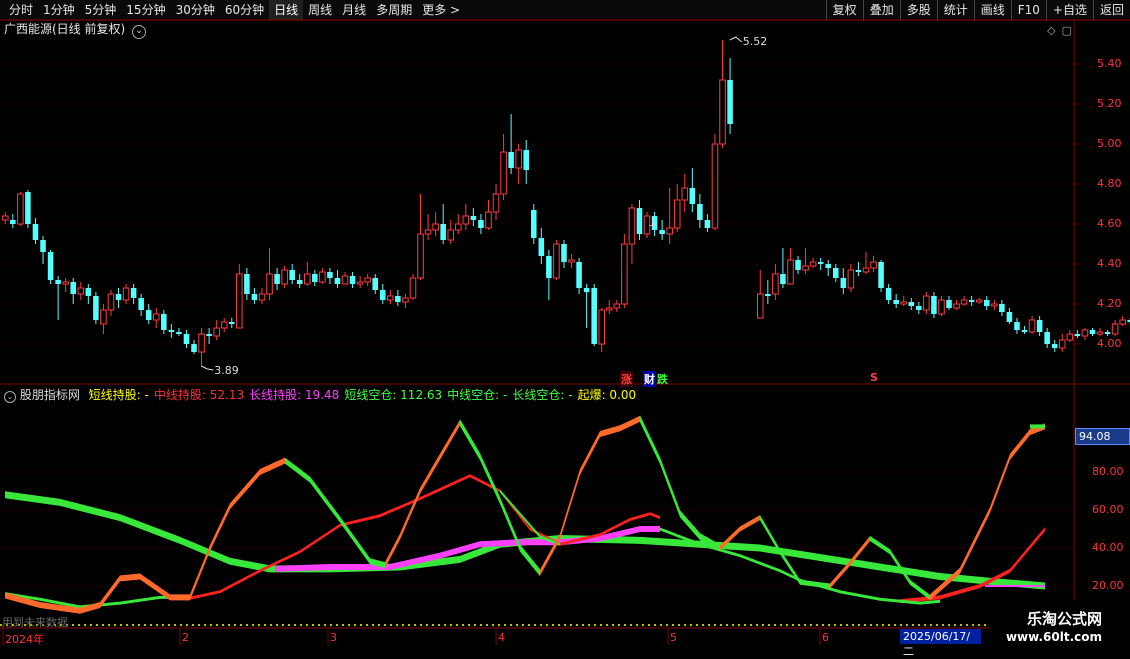 This screenshot has width=1130, height=659. I want to click on high-marker, so click(736, 39).